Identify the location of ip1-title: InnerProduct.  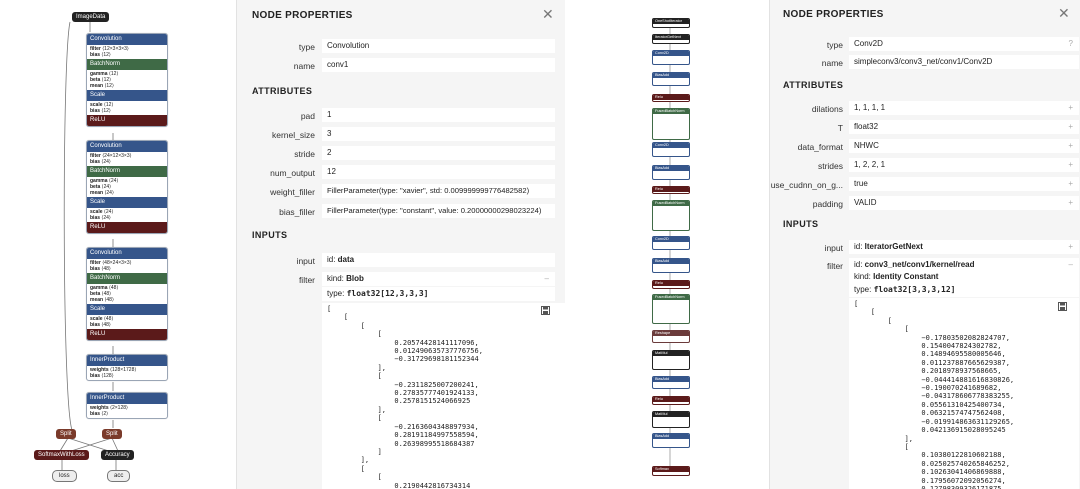
(127, 360).